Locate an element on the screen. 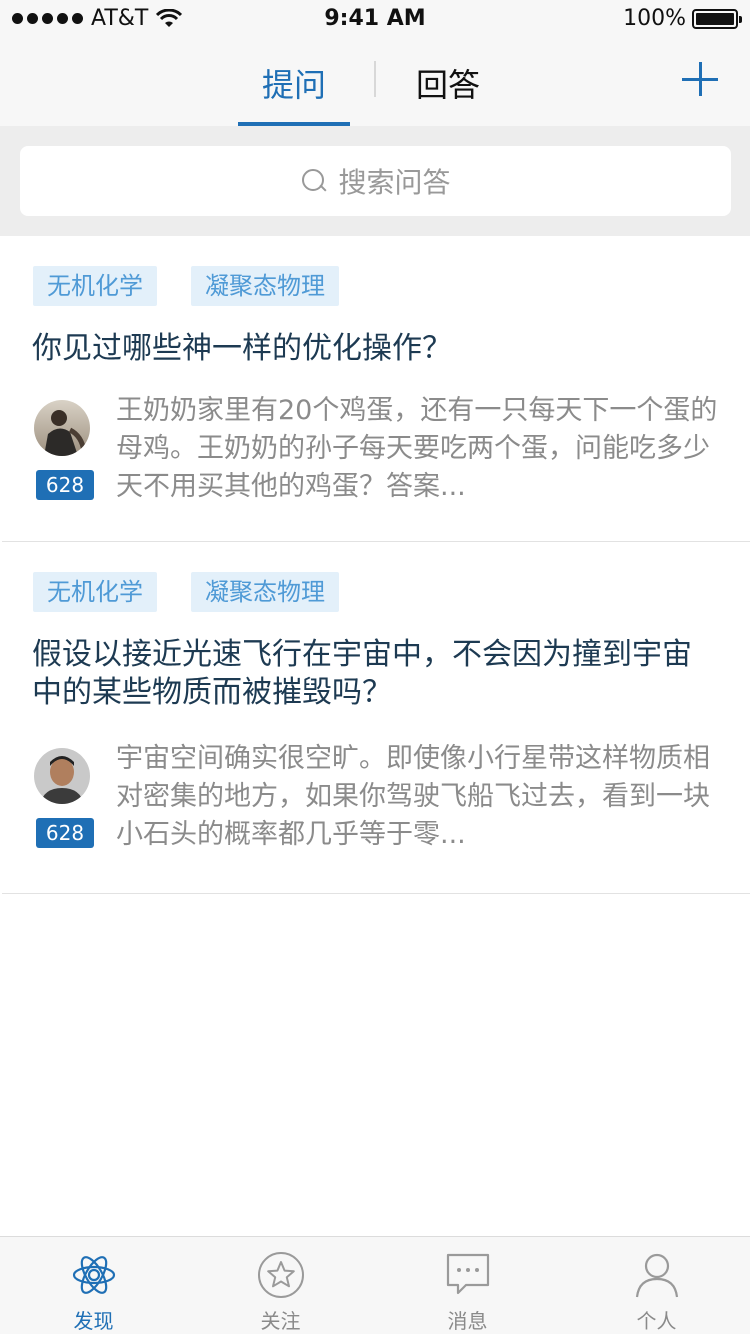 This screenshot has height=1334, width=750. tab-label: 消息 is located at coordinates (467, 1321).